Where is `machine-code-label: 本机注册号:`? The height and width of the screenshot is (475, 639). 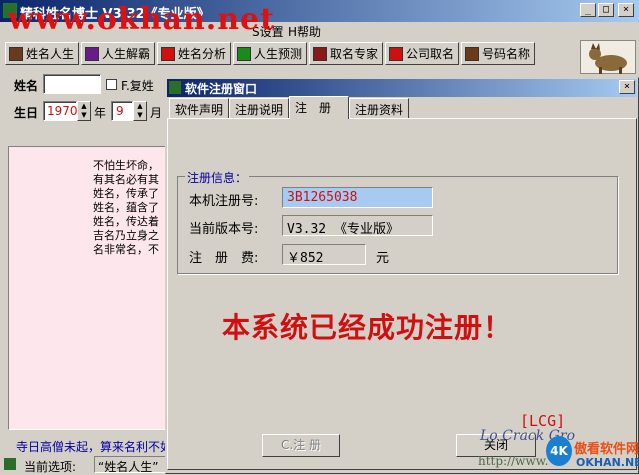
machine-code-label: 本机注册号: is located at coordinates (224, 201).